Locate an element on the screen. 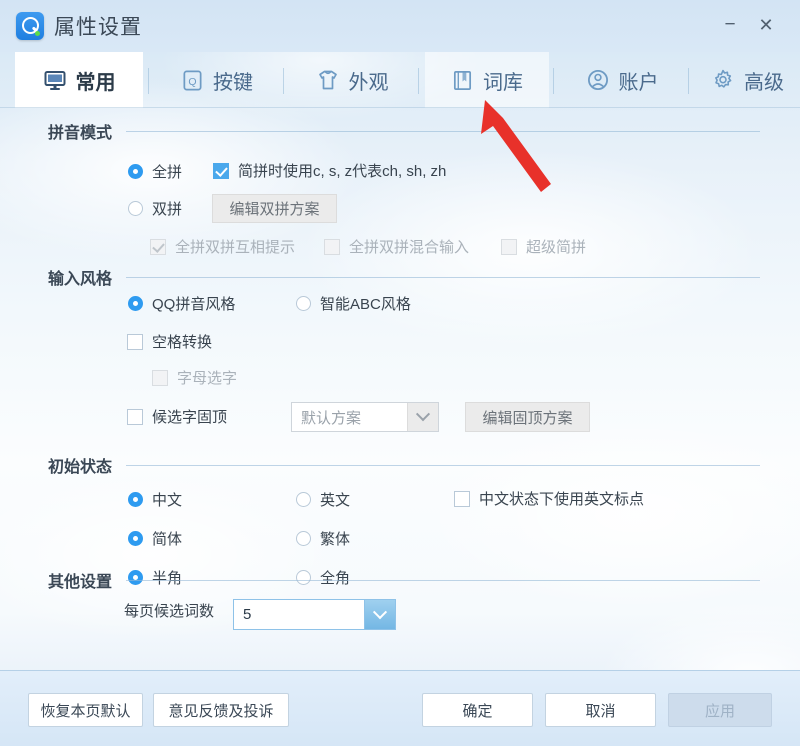 The height and width of the screenshot is (746, 800). monitor-icon is located at coordinates (55, 80).